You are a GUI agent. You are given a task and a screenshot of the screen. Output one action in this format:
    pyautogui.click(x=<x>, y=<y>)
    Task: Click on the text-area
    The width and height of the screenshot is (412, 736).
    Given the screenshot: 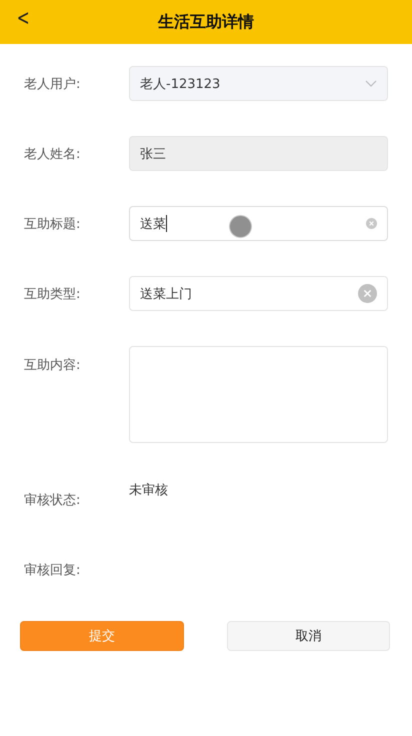 What is the action you would take?
    pyautogui.click(x=258, y=394)
    